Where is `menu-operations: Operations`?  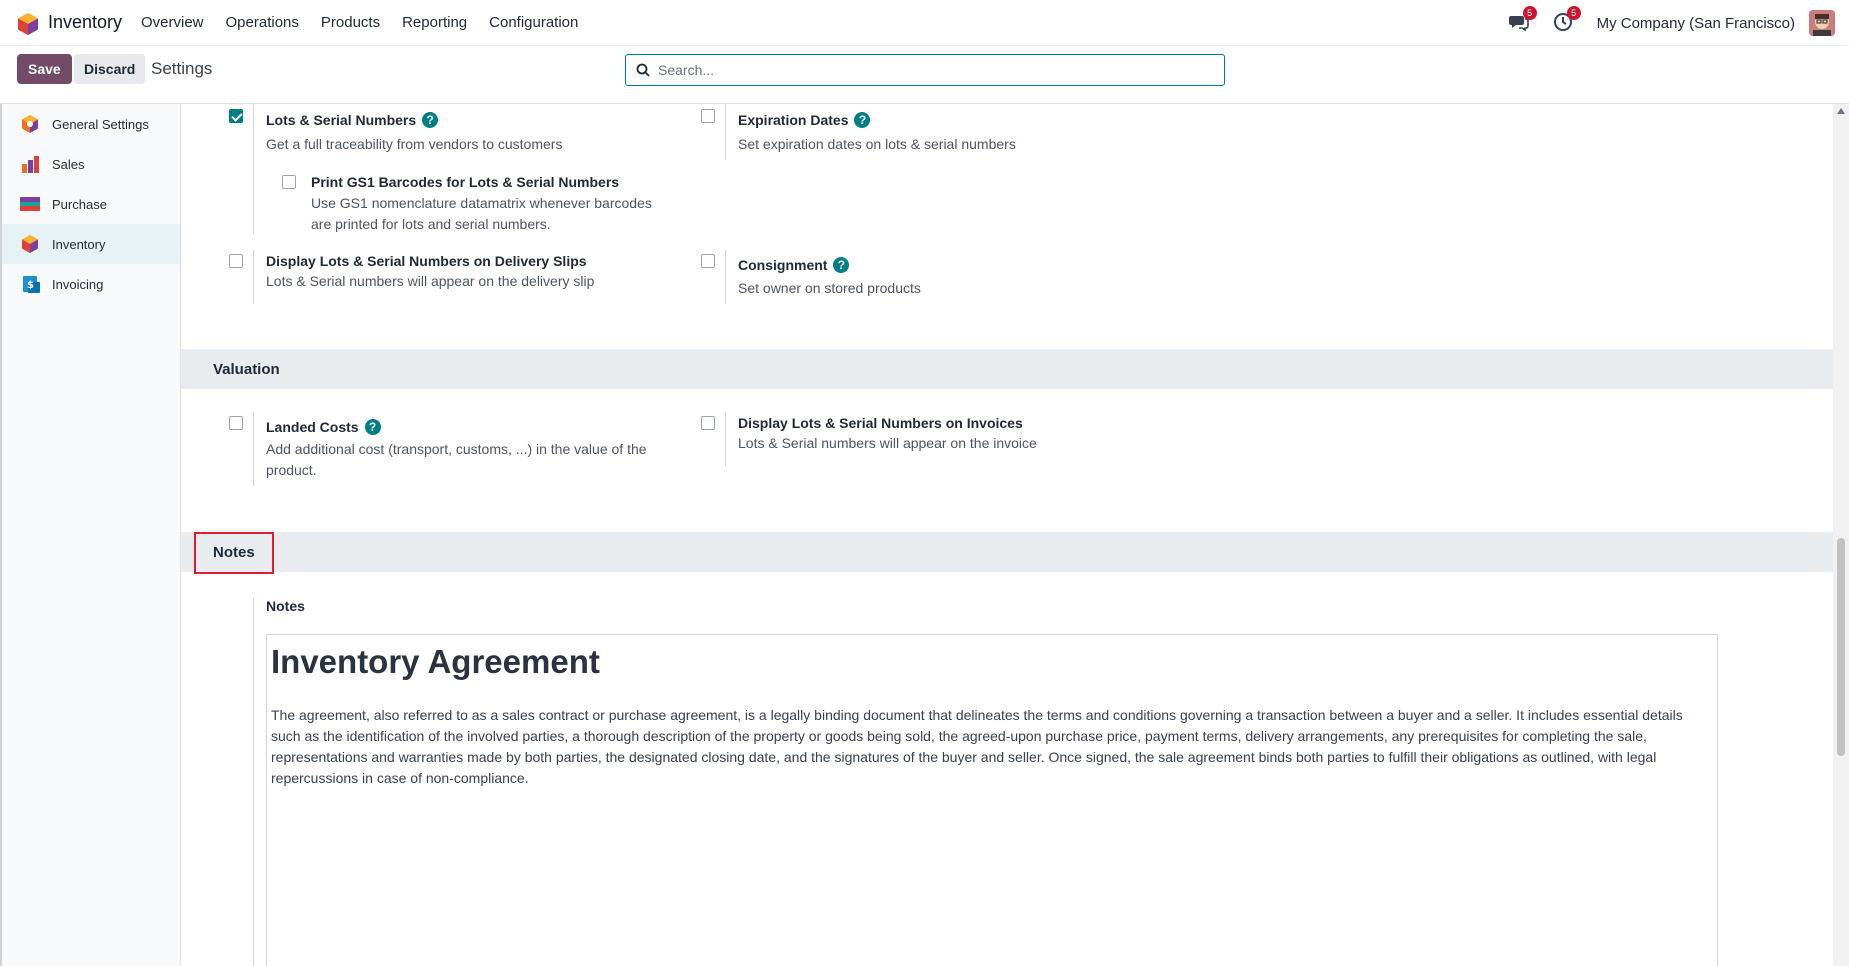 menu-operations: Operations is located at coordinates (262, 22).